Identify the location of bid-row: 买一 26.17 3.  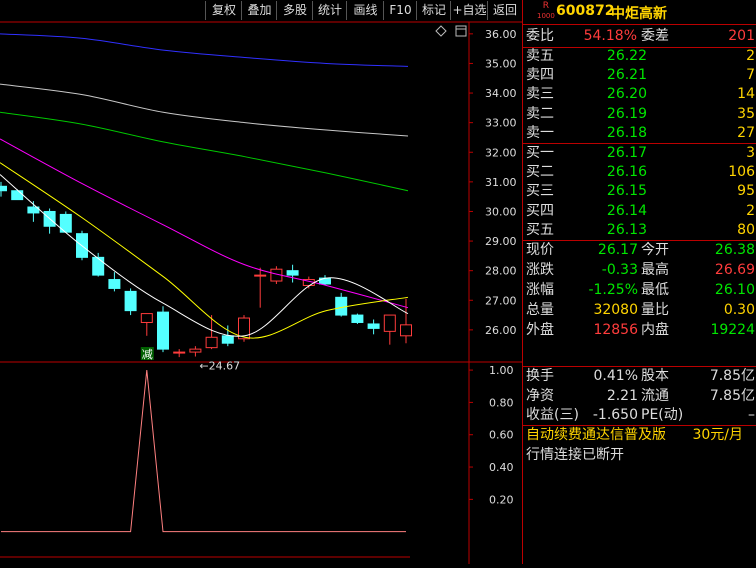
(639, 153).